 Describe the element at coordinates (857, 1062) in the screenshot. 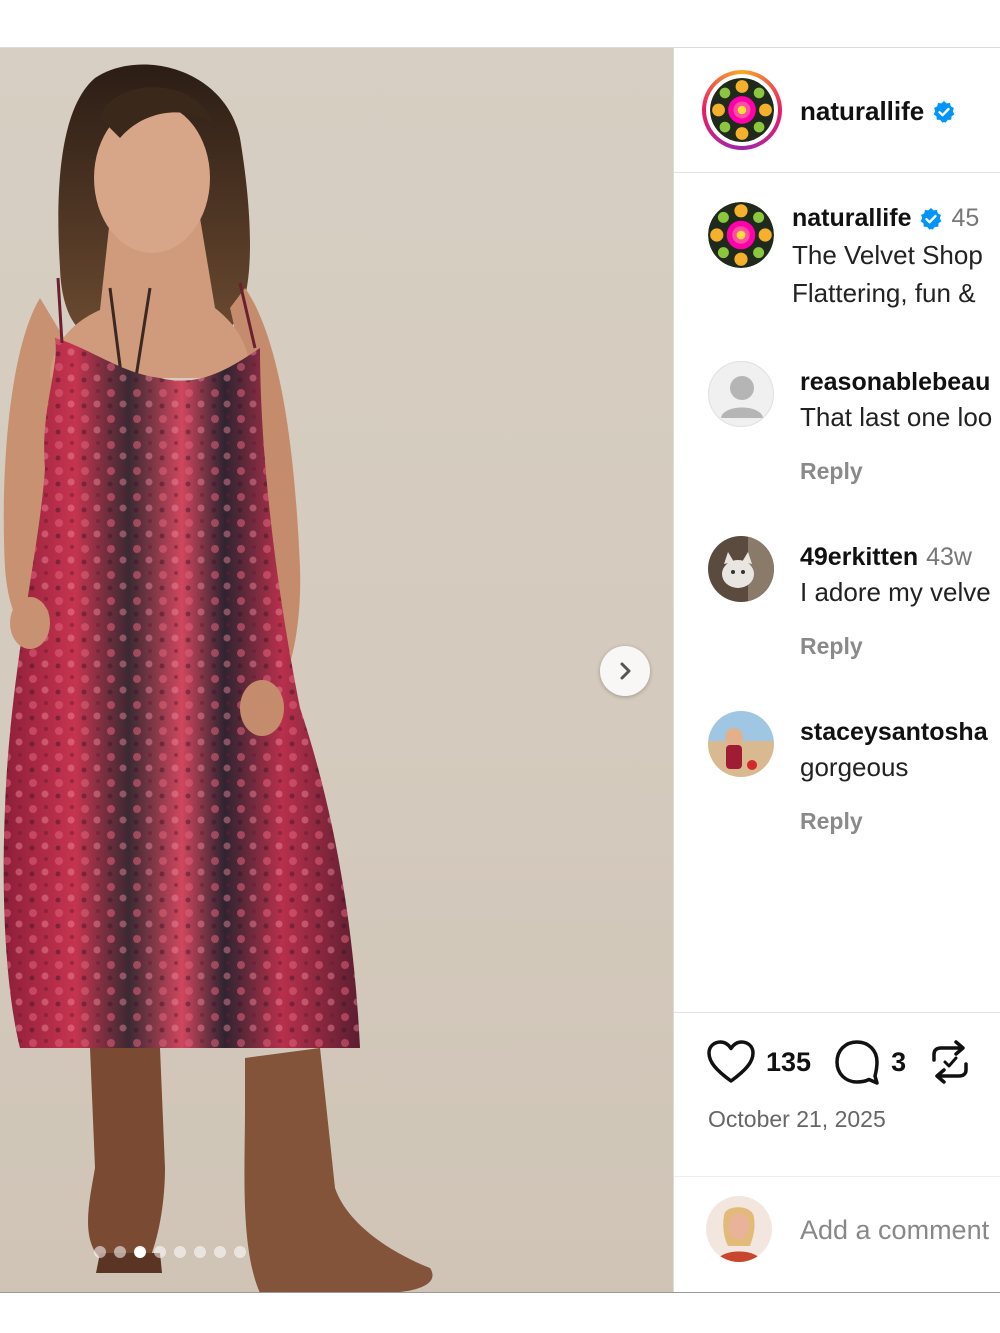

I see `comment-bubble-icon` at that location.